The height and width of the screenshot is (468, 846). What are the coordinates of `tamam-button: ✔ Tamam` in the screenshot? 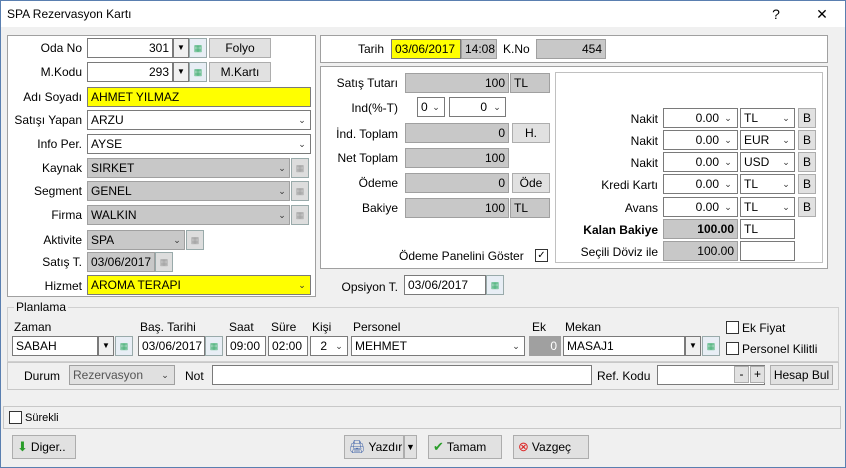 It's located at (465, 447).